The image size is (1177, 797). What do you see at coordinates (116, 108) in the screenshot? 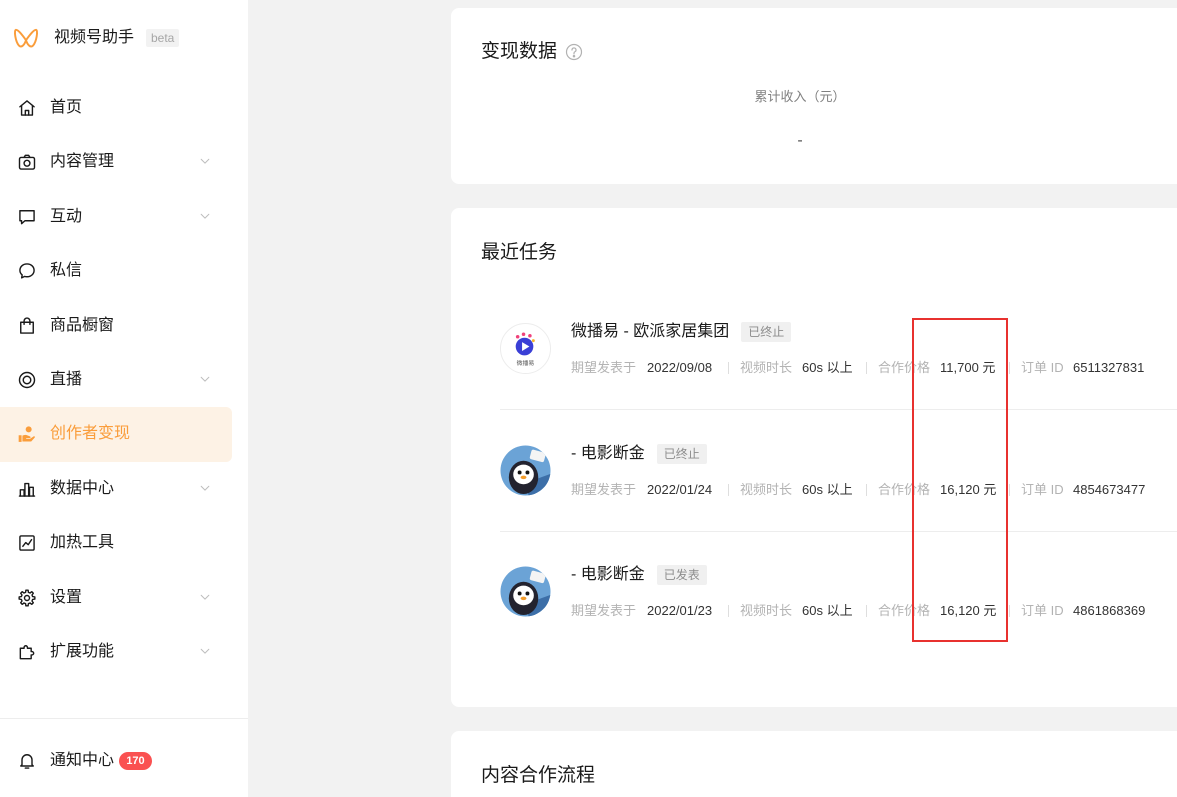
I see `sidebar-item-home: 首页` at bounding box center [116, 108].